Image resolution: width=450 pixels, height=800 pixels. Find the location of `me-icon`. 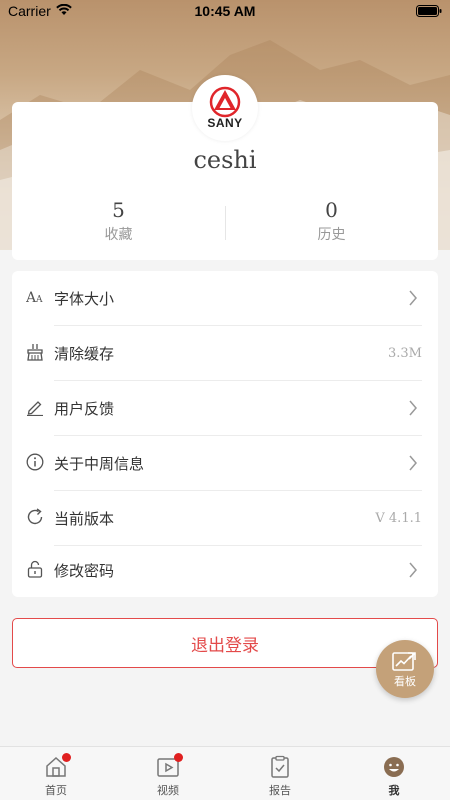

me-icon is located at coordinates (394, 767).